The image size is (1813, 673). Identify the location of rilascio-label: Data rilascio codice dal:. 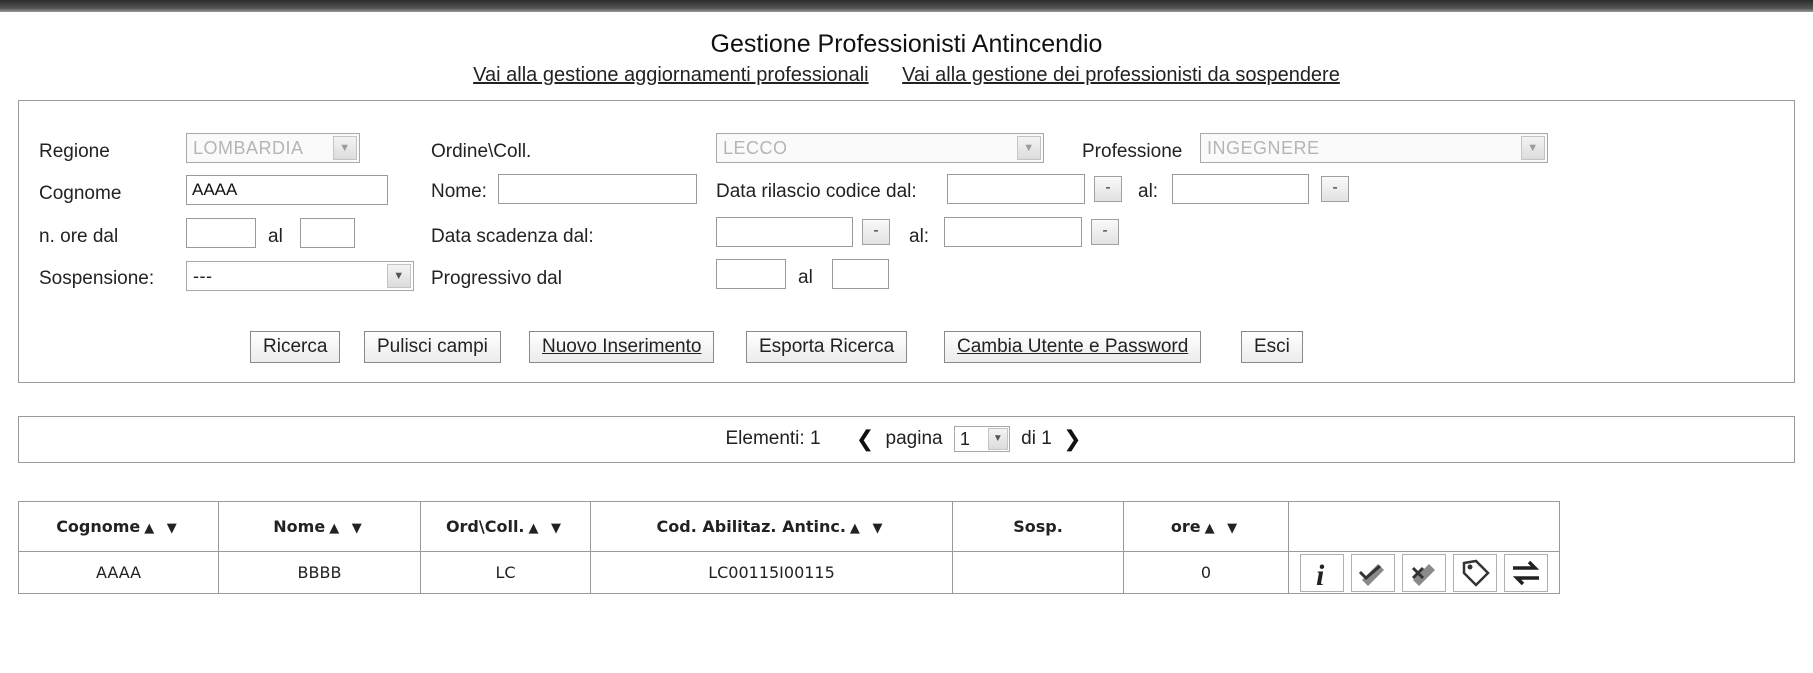
(816, 191).